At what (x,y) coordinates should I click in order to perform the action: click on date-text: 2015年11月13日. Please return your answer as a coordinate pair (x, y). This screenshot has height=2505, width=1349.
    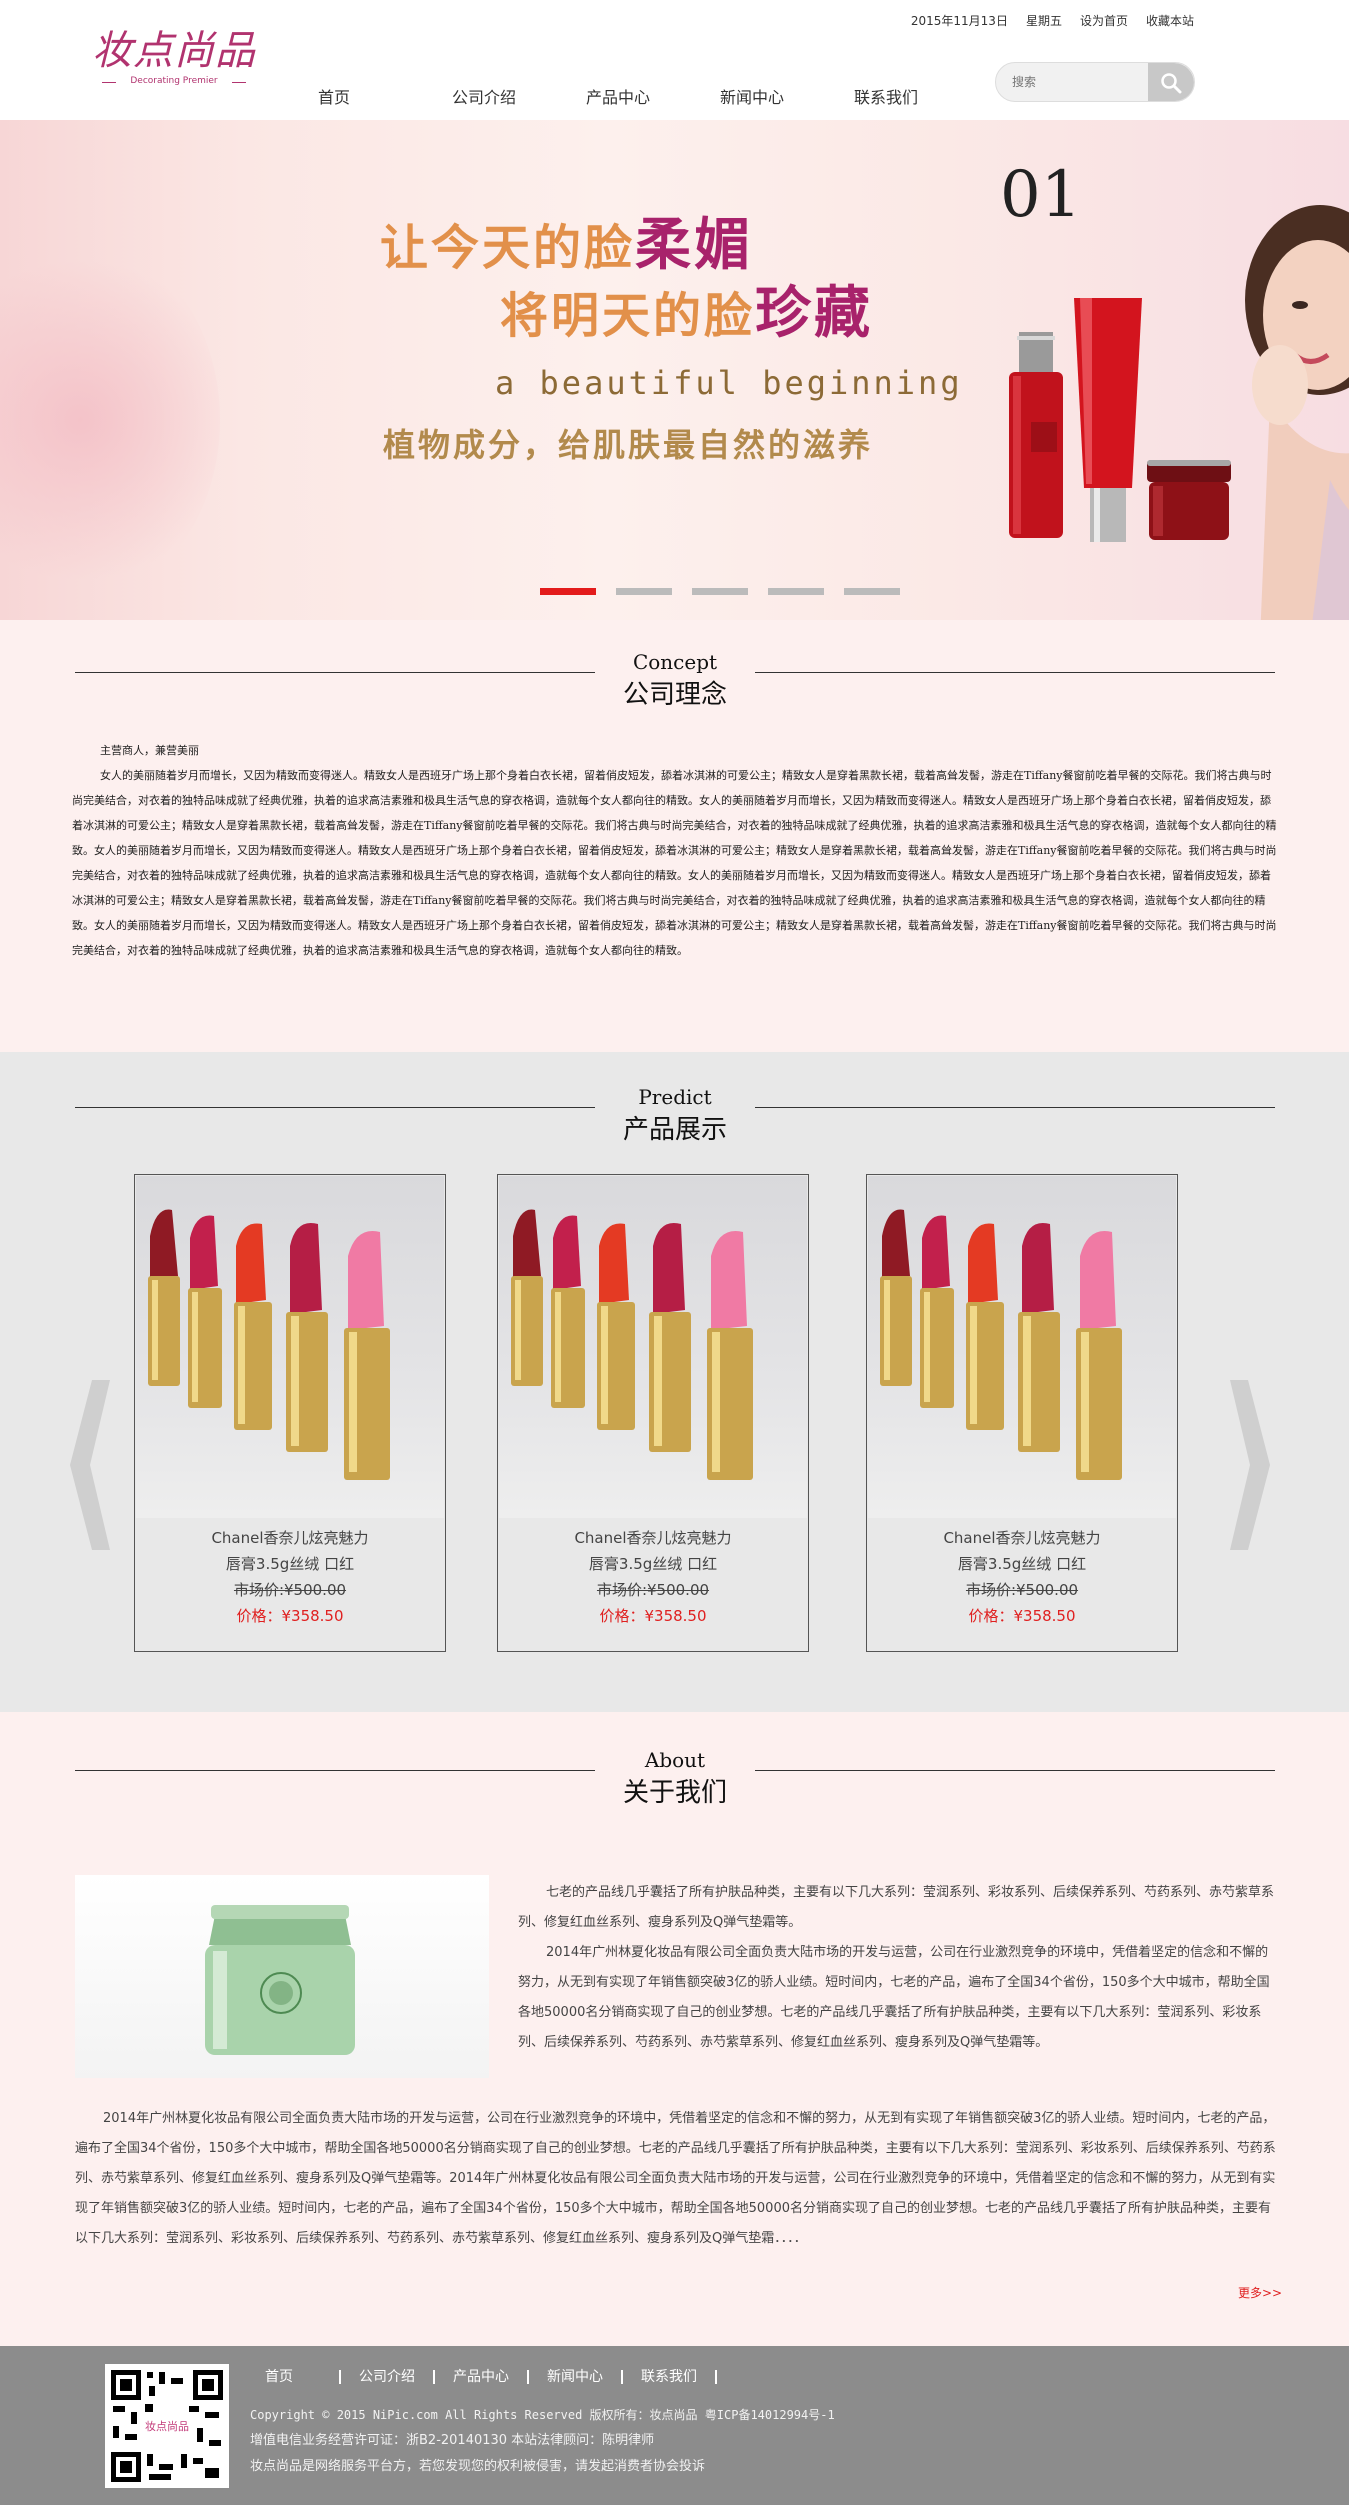
    Looking at the image, I should click on (959, 21).